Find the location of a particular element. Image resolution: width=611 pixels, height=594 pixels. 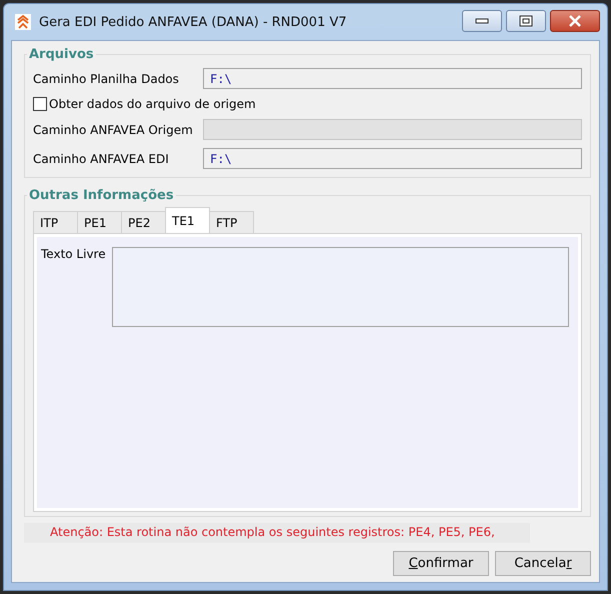

tab: FTP is located at coordinates (231, 222).